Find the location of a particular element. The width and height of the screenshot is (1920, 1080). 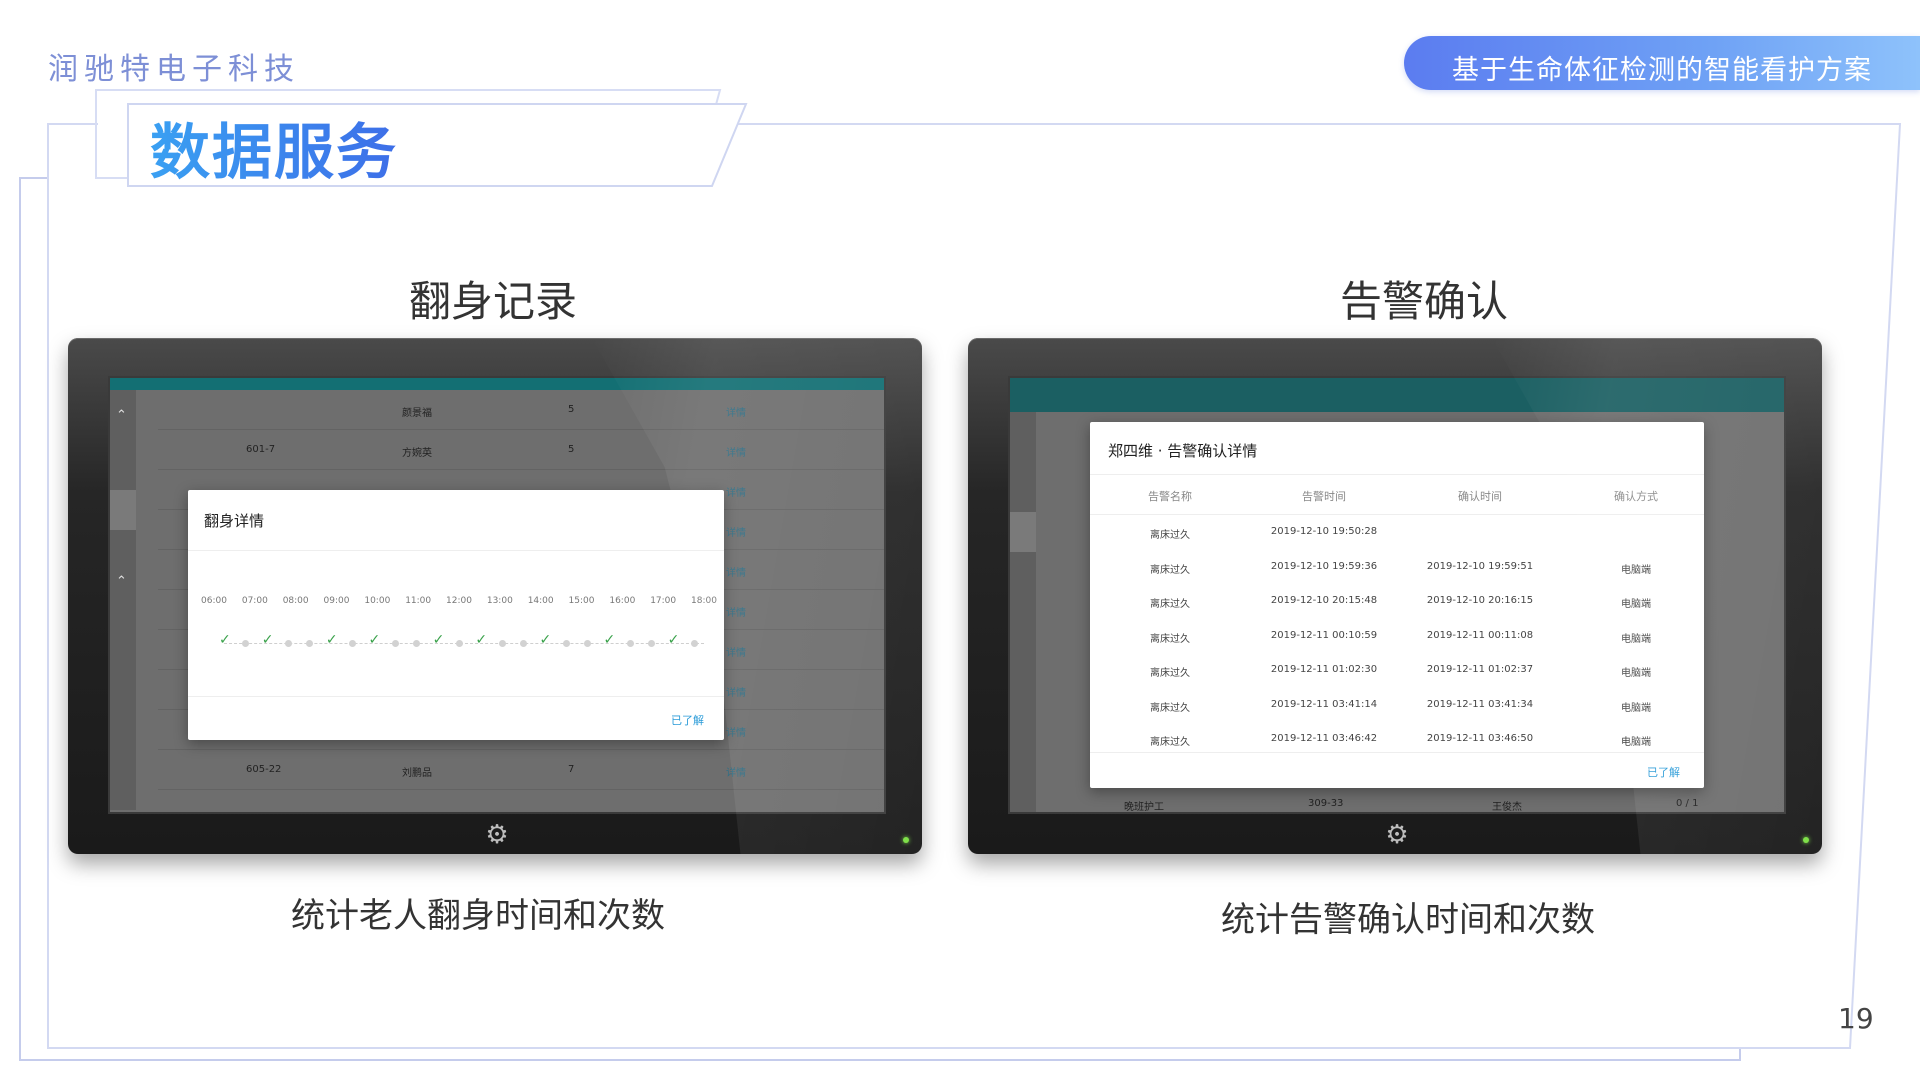

time-tick-label: 17:00 is located at coordinates (663, 601).